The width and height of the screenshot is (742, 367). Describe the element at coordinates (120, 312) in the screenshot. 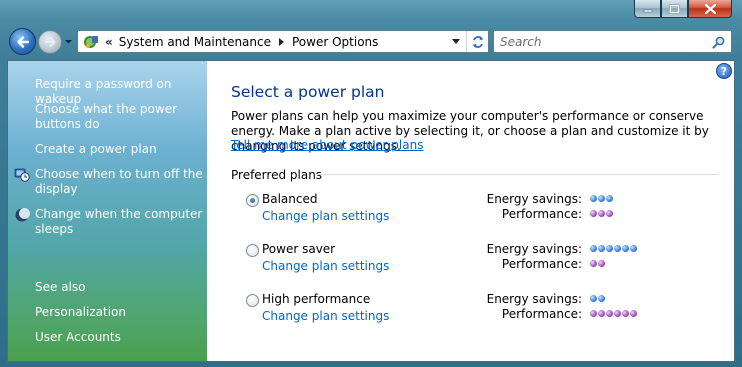

I see `see-also-personalization: Personalization` at that location.